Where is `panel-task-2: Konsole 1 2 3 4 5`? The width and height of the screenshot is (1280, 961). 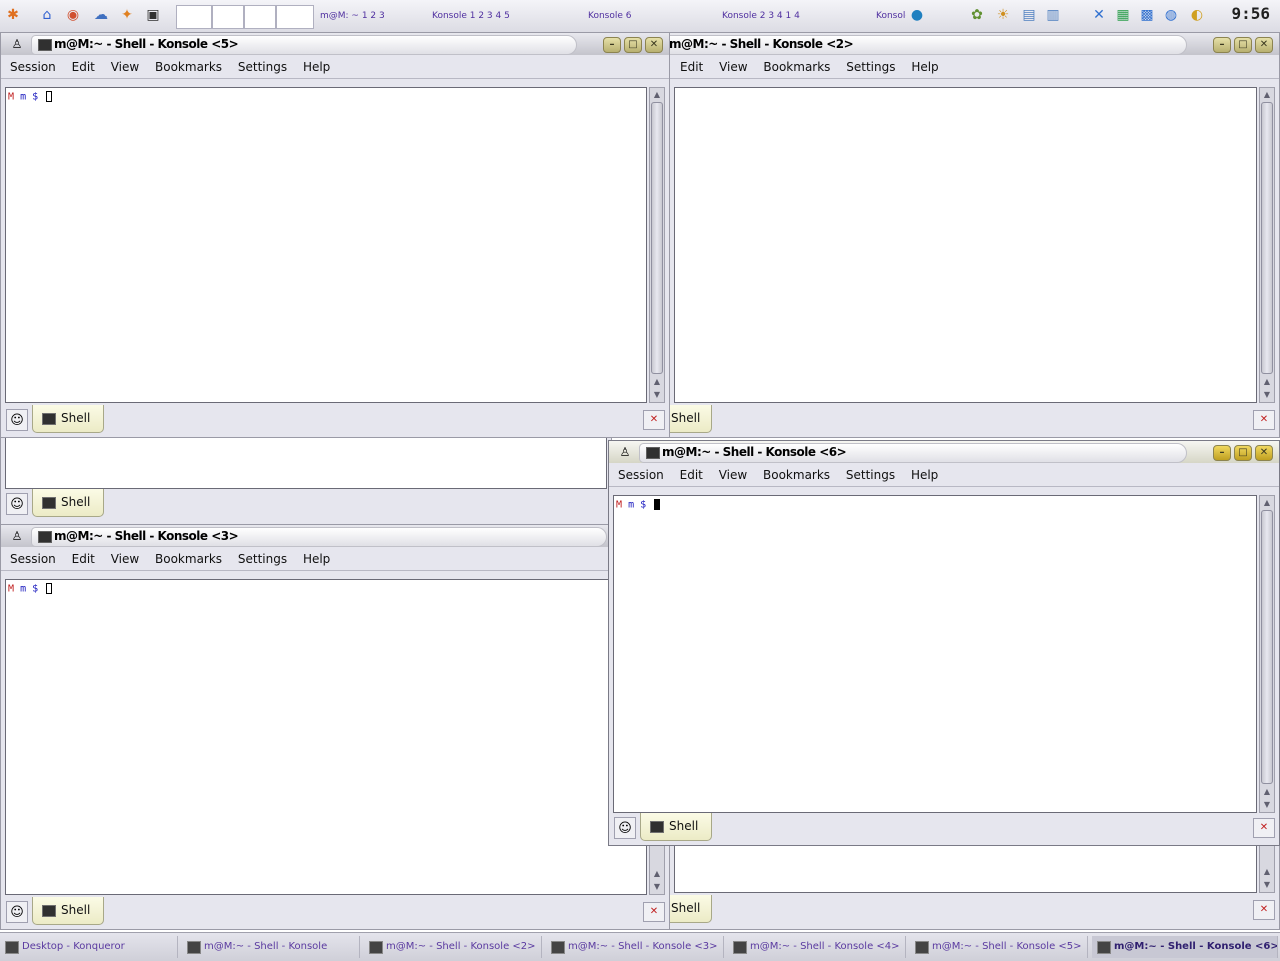
panel-task-2: Konsole 1 2 3 4 5 is located at coordinates (507, 16).